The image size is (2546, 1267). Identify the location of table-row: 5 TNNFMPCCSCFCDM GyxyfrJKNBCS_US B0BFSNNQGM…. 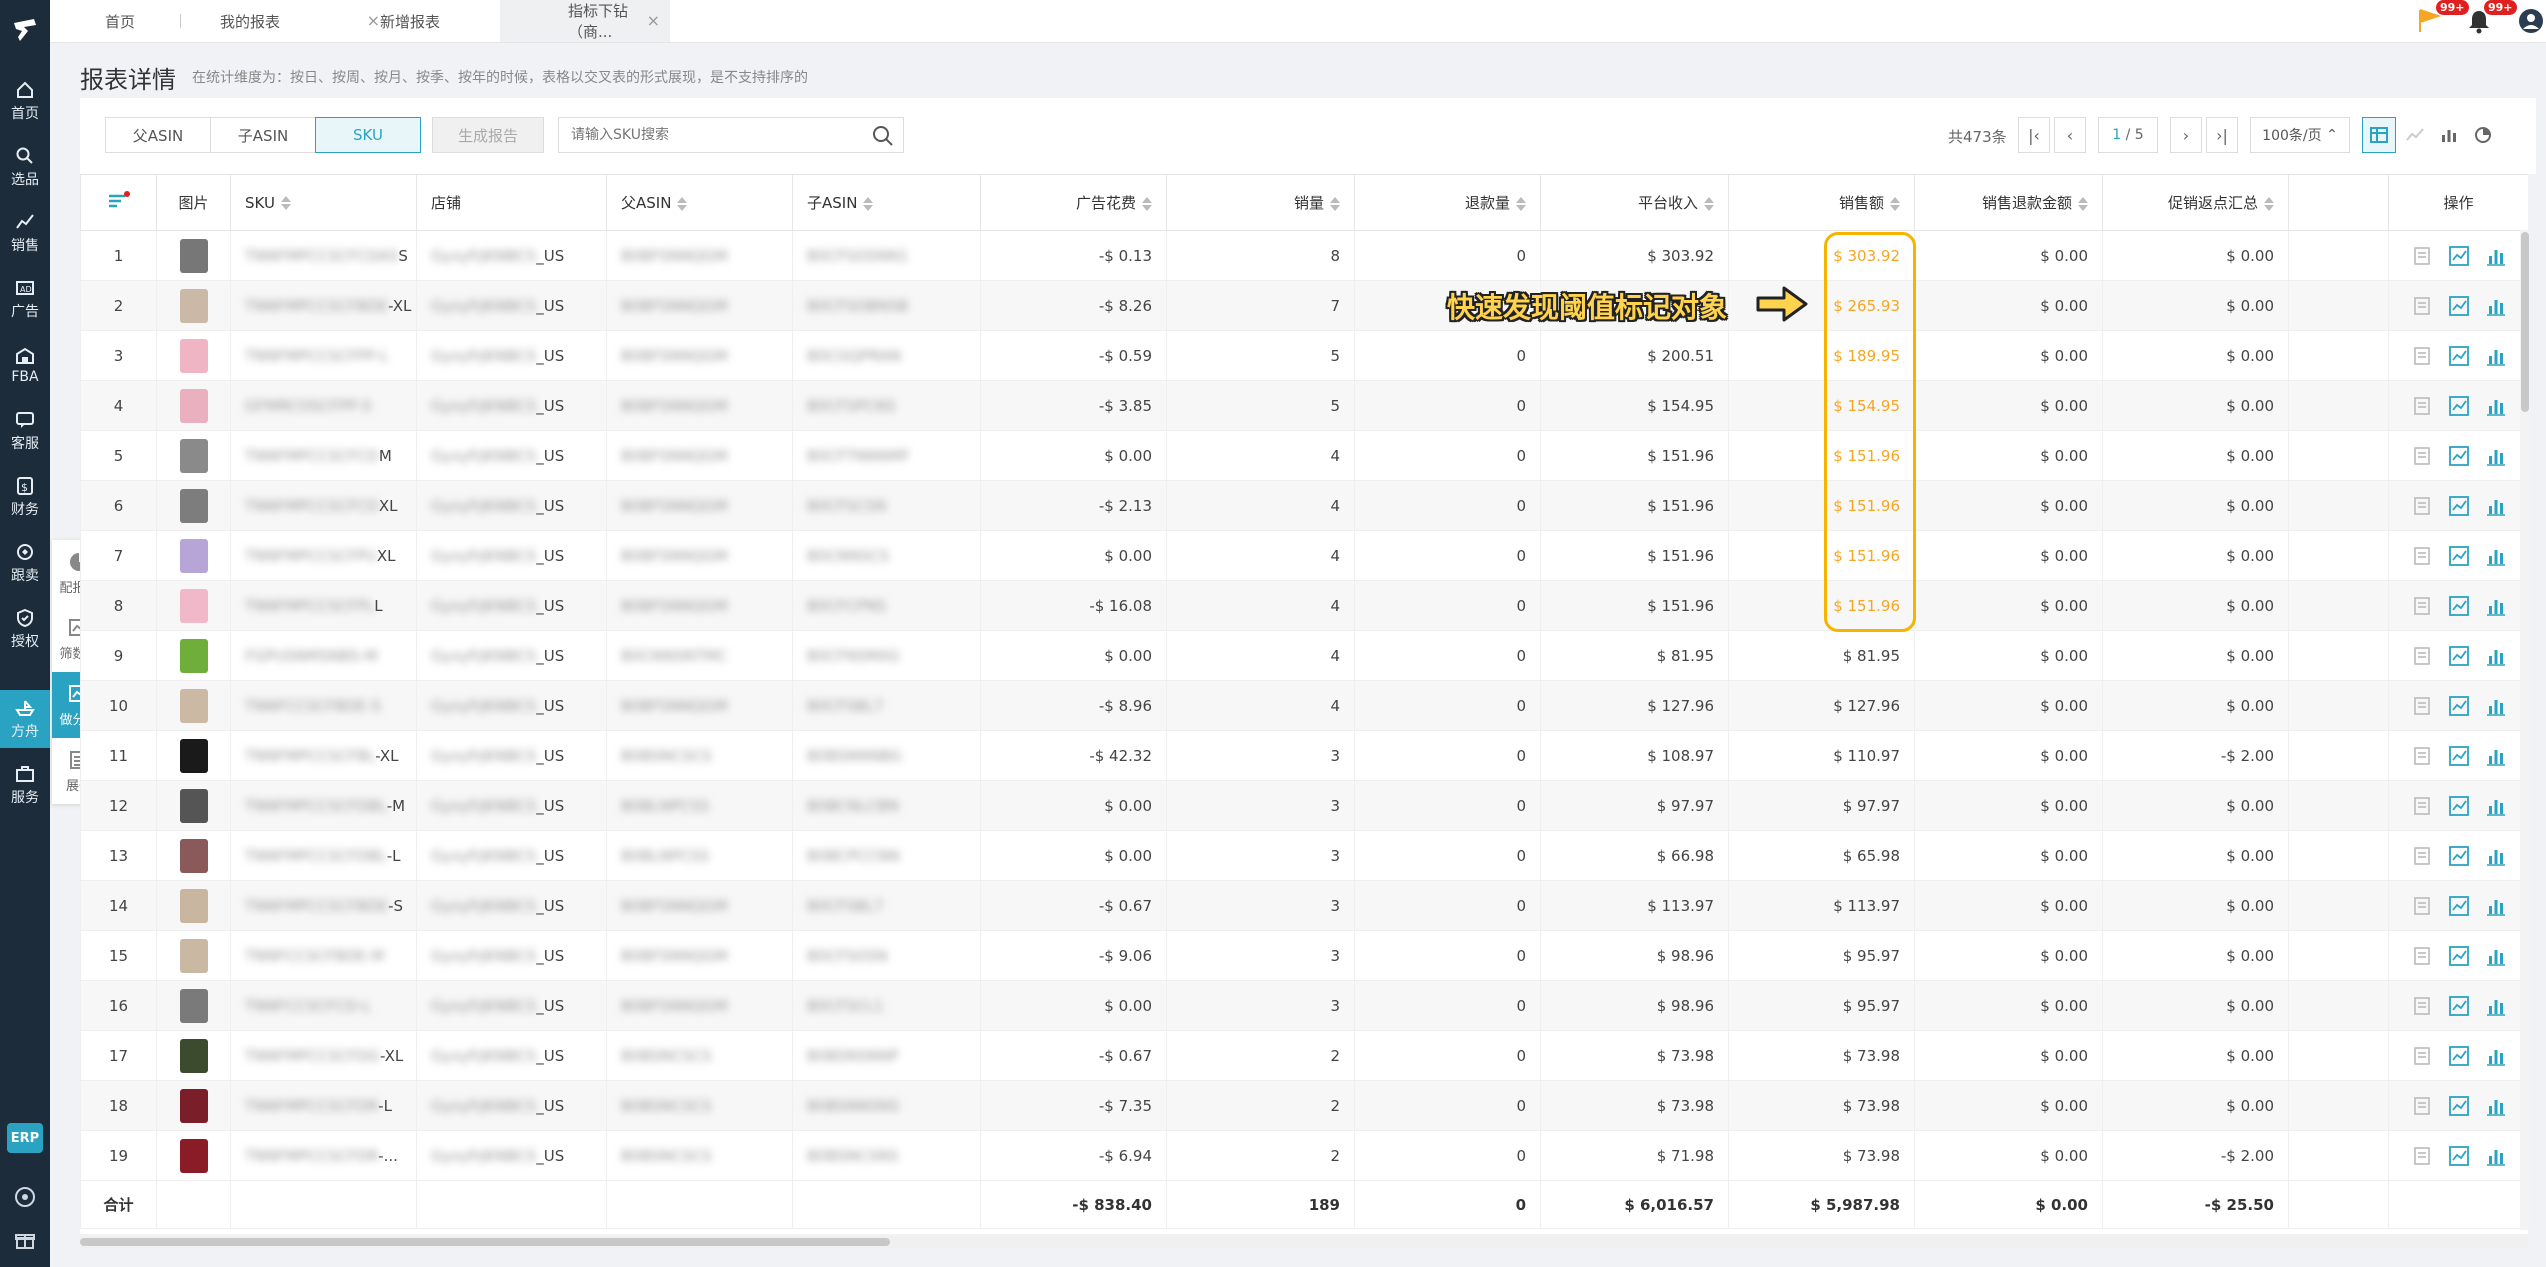
(1304, 455).